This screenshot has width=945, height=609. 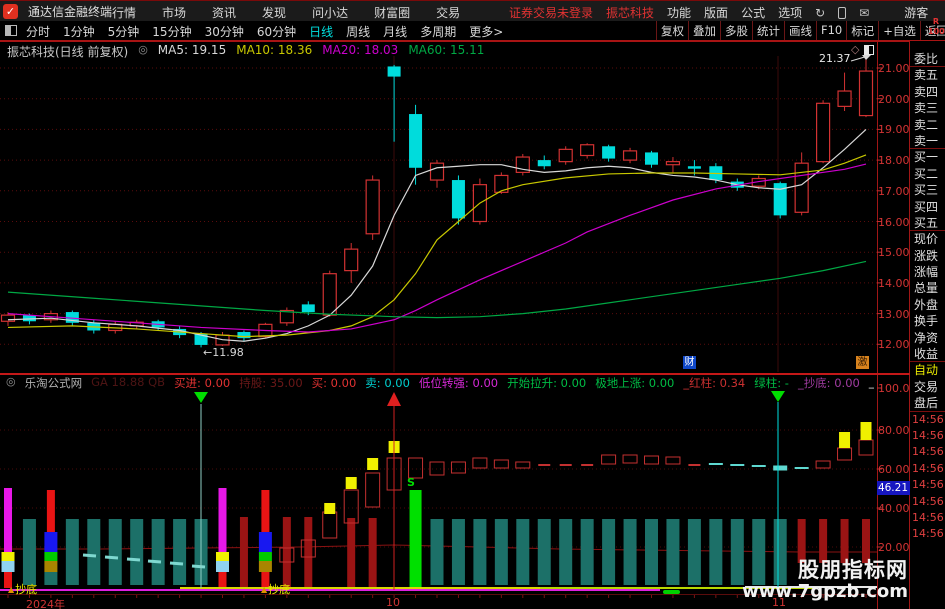 What do you see at coordinates (894, 191) in the screenshot?
I see `price-tick-label: 17.00` at bounding box center [894, 191].